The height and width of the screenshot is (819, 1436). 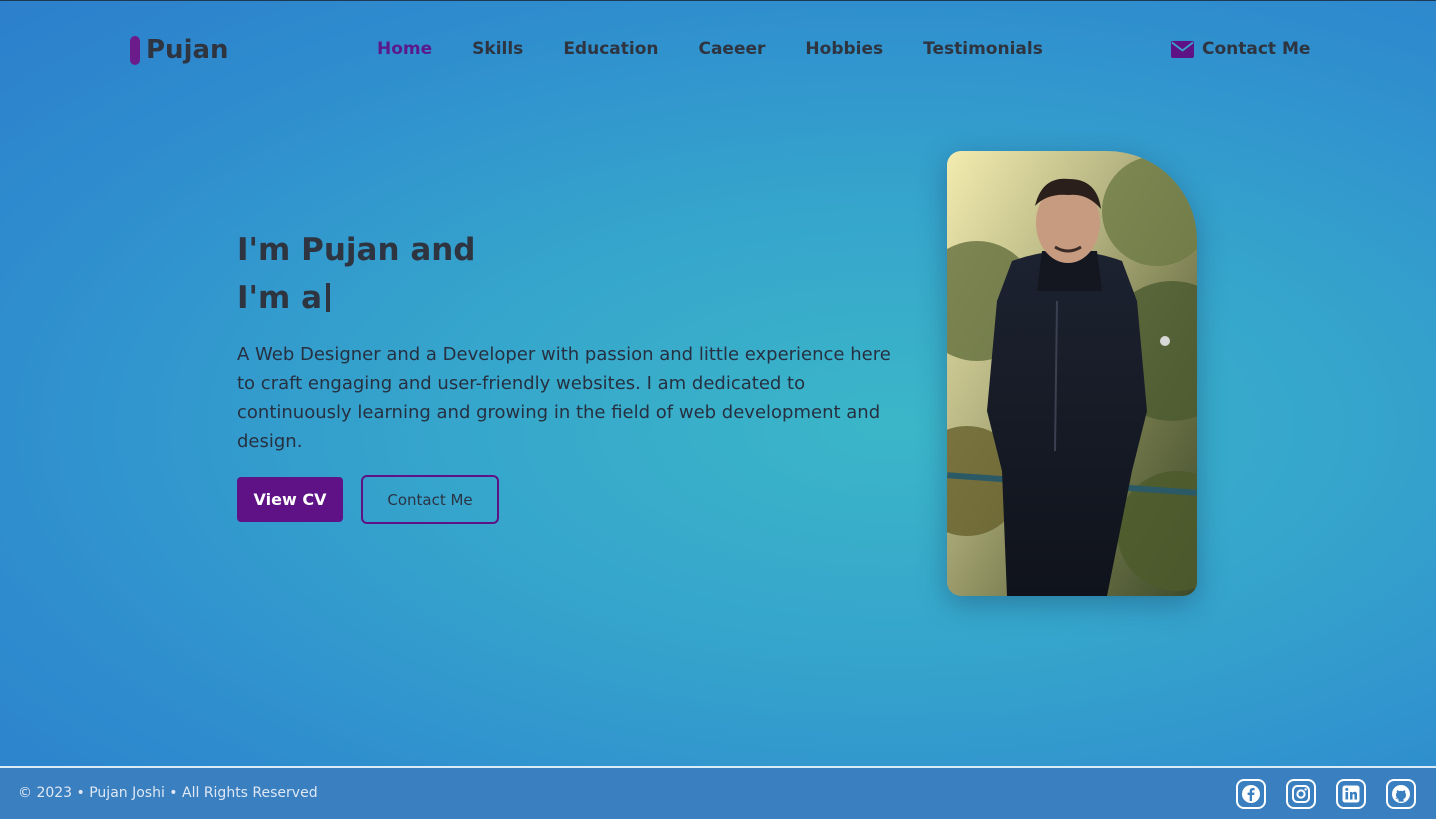 I want to click on logo: Pujan, so click(x=179, y=50).